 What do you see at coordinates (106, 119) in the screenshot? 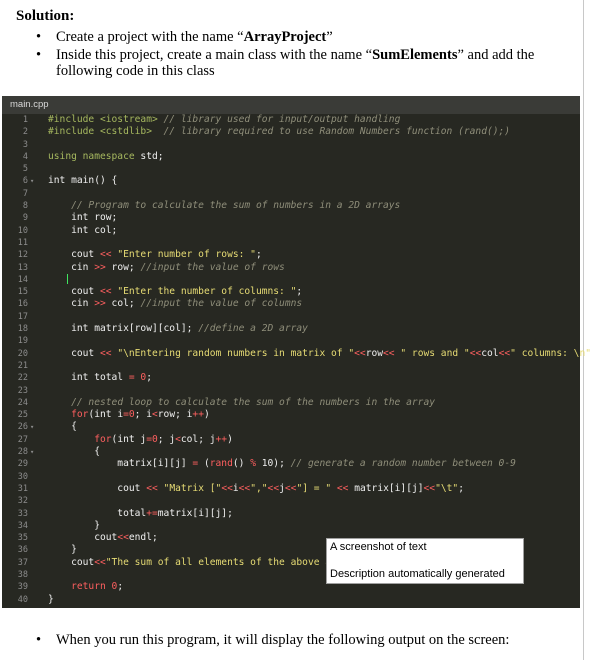
I see `code-token: #include <iostream>` at bounding box center [106, 119].